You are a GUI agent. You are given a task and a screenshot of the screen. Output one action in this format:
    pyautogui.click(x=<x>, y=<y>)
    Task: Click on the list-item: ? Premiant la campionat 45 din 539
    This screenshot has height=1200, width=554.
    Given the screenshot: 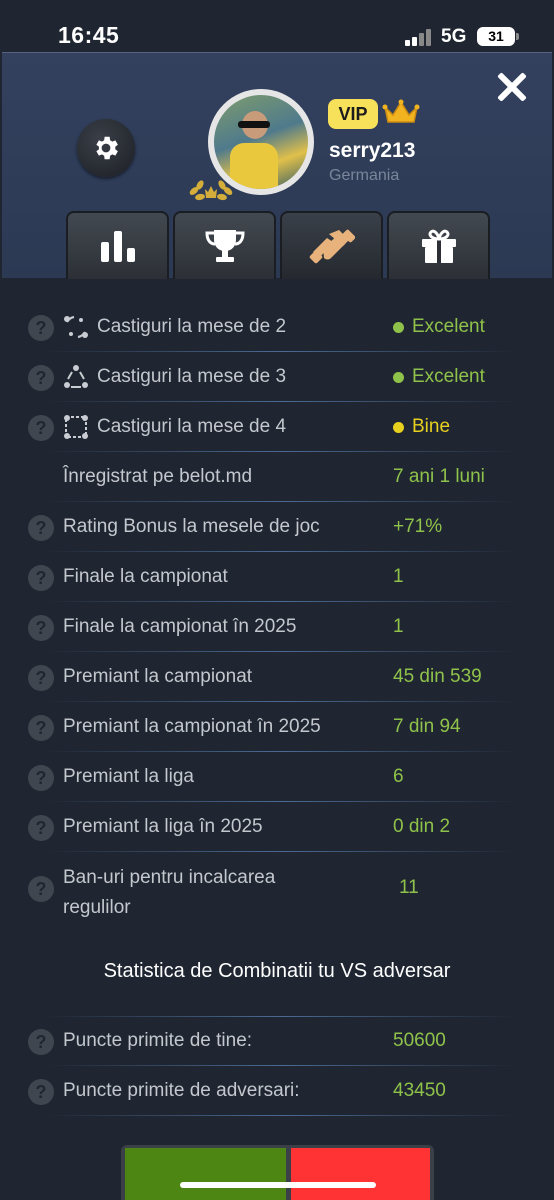 What is the action you would take?
    pyautogui.click(x=277, y=677)
    